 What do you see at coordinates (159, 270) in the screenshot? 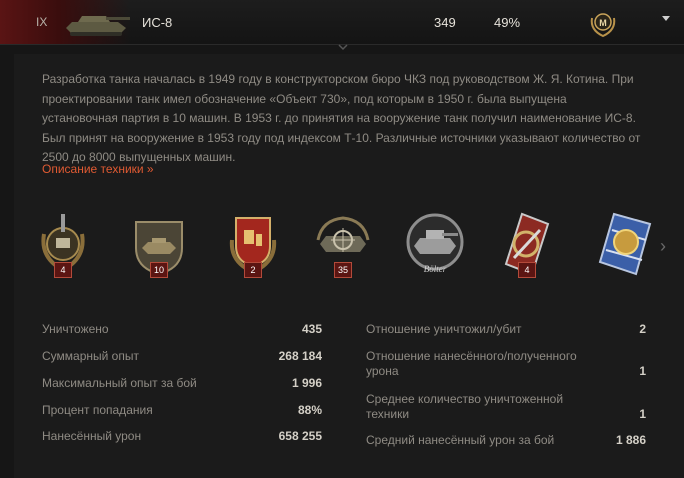
I see `medal-count-badge: 10` at bounding box center [159, 270].